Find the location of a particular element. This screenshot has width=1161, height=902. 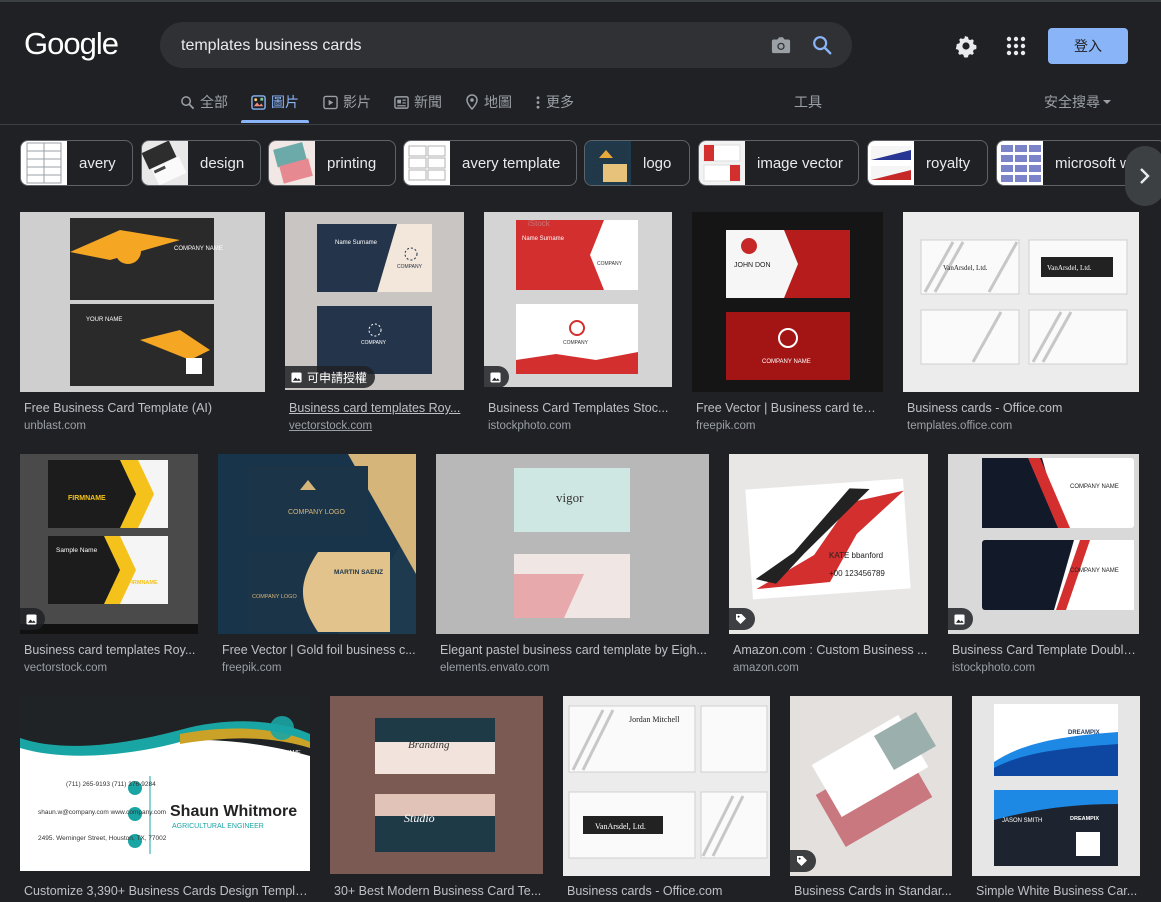

tab-more: 更多 is located at coordinates (554, 102).